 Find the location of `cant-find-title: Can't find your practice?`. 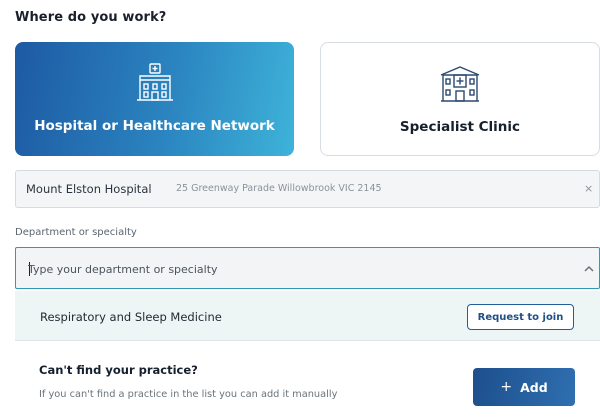

cant-find-title: Can't find your practice? is located at coordinates (118, 370).